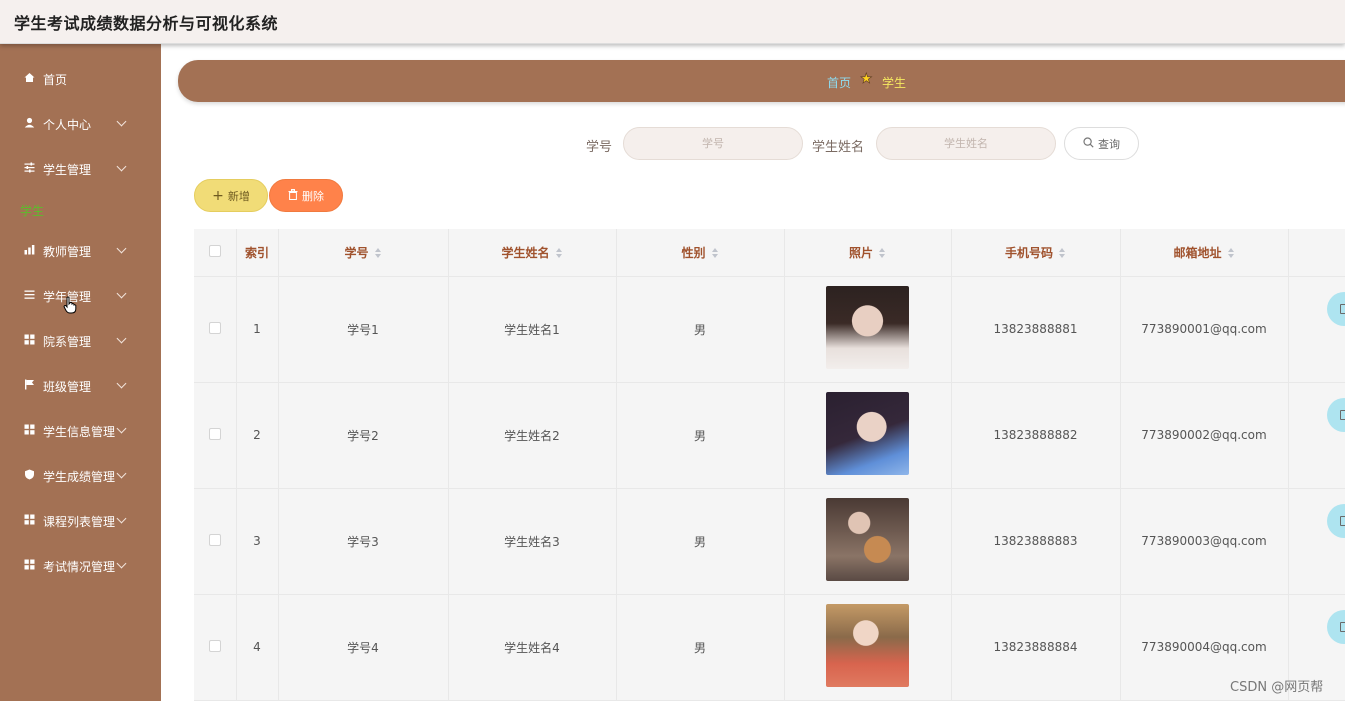 The image size is (1345, 701). Describe the element at coordinates (532, 647) in the screenshot. I see `cell-name: 学生姓名4` at that location.